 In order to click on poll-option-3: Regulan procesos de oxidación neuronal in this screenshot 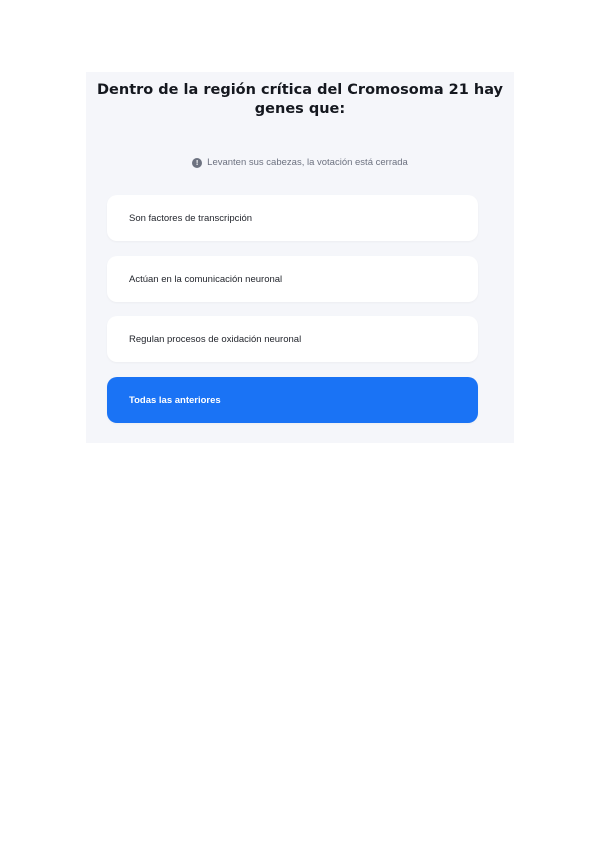, I will do `click(292, 339)`.